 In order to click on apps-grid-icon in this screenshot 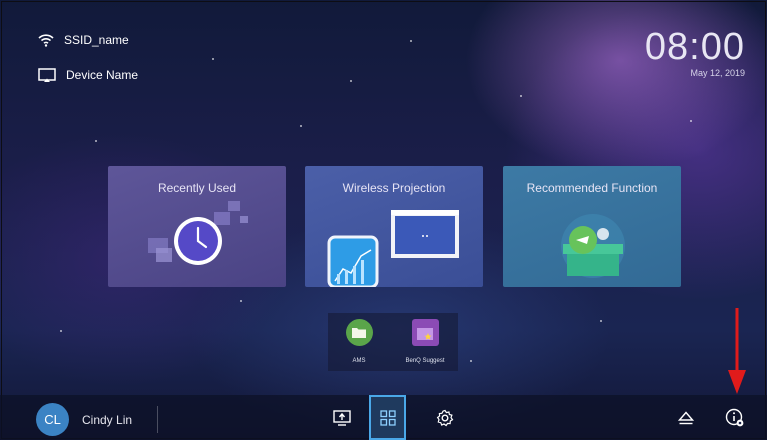, I will do `click(387, 417)`.